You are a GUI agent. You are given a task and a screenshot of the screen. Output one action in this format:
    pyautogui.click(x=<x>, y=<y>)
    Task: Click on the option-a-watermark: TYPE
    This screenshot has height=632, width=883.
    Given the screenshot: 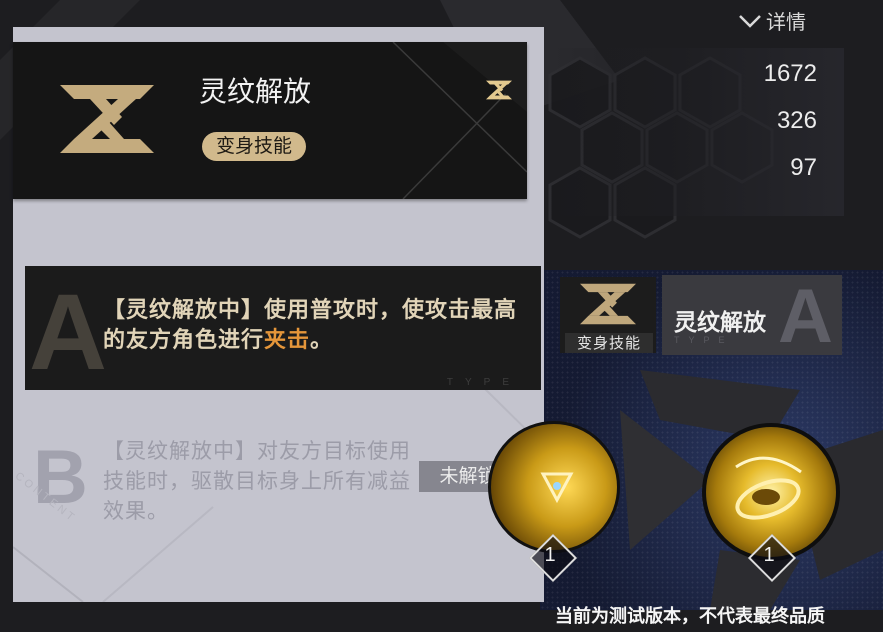 What is the action you would take?
    pyautogui.click(x=483, y=382)
    